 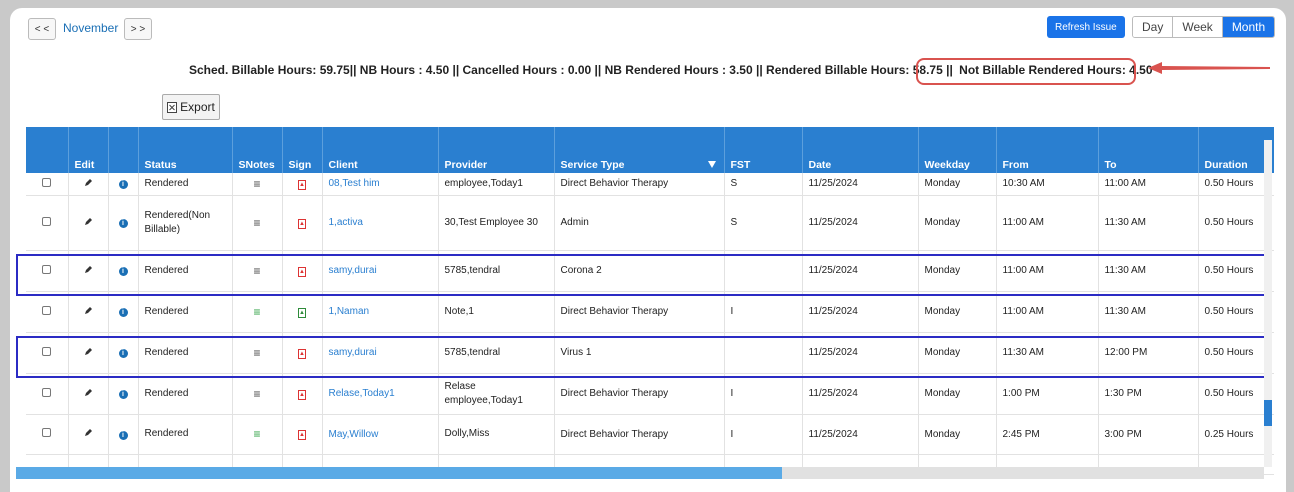 I want to click on provider-cell: 5785,tendral, so click(x=496, y=353).